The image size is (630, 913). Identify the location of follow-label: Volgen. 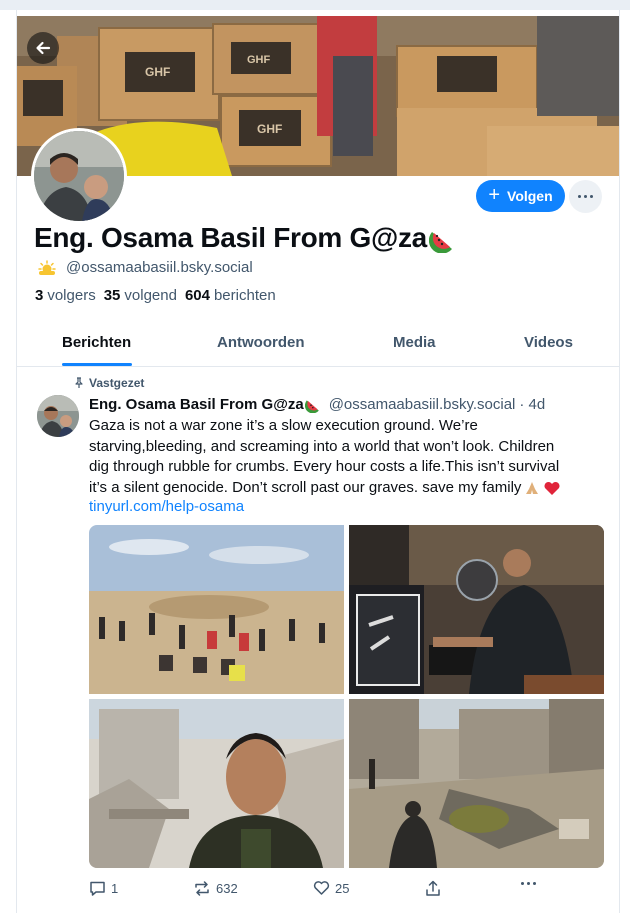
(530, 196).